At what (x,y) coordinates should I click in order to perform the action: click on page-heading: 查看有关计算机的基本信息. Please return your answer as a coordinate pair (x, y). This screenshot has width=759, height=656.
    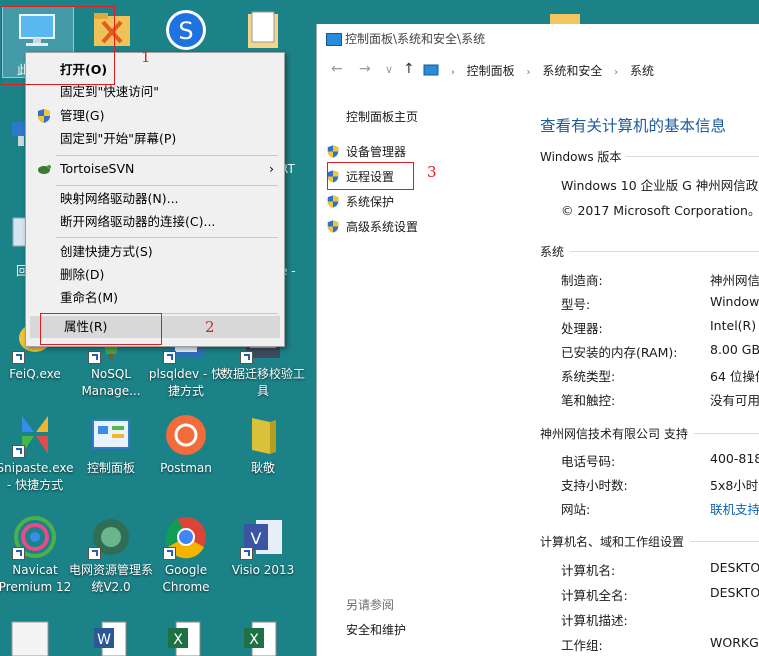
    Looking at the image, I should click on (633, 126).